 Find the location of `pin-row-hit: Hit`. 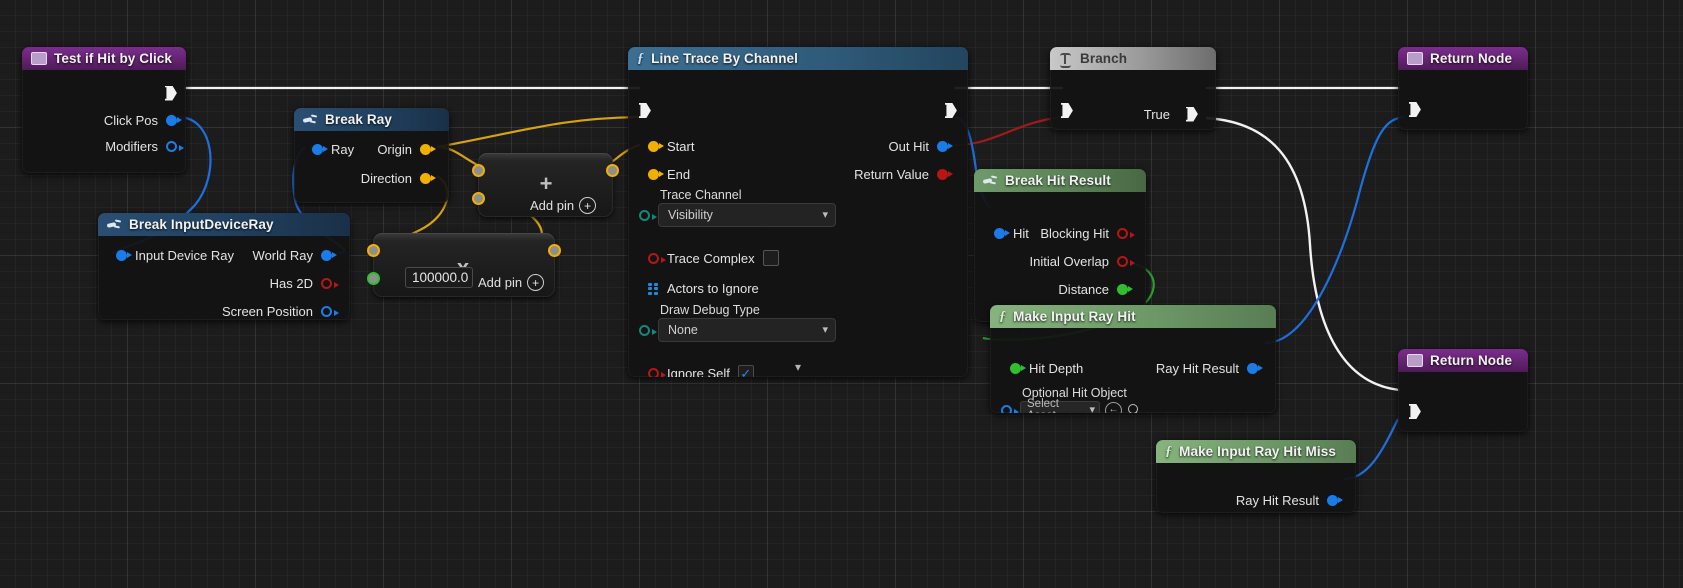

pin-row-hit: Hit is located at coordinates (1007, 233).